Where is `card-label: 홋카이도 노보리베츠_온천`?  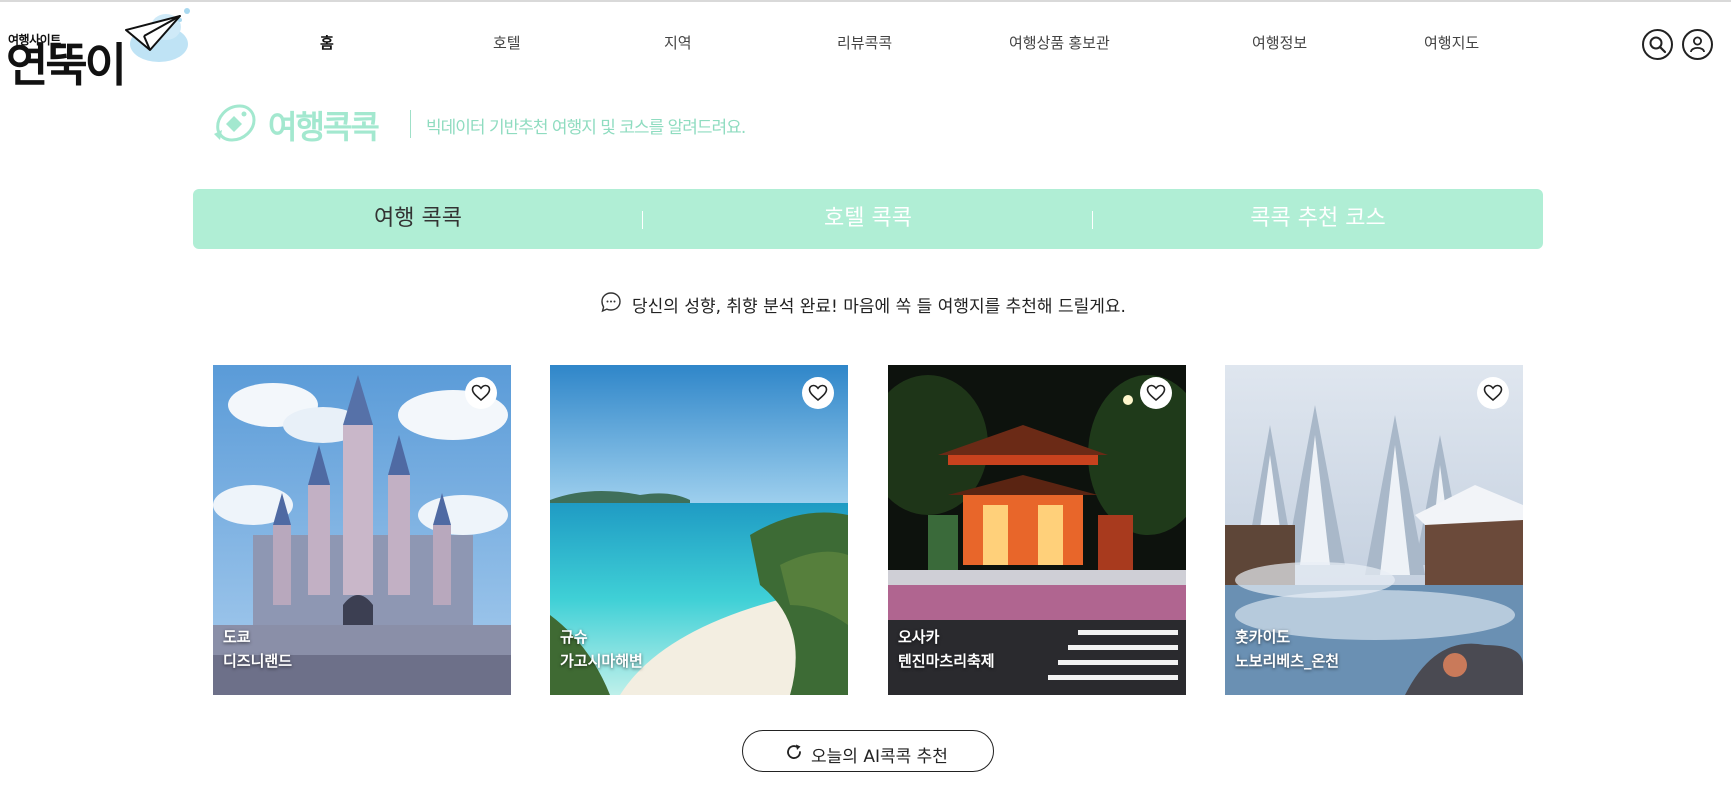
card-label: 홋카이도 노보리베츠_온천 is located at coordinates (1287, 649).